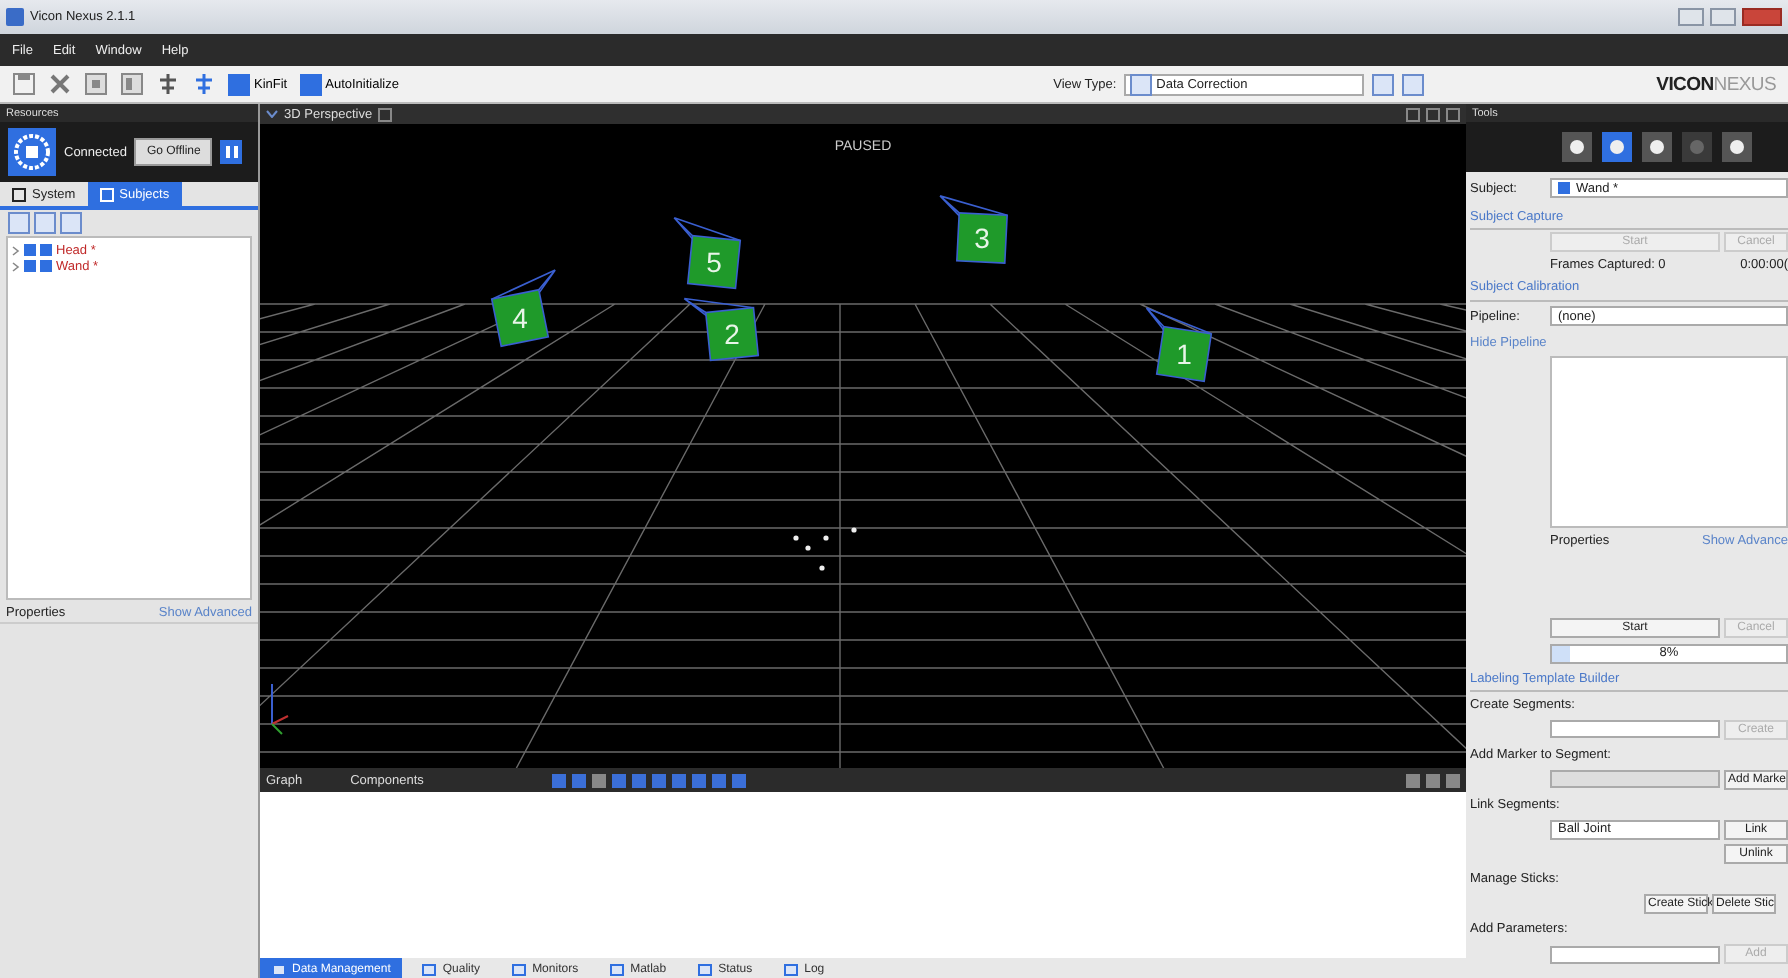 This screenshot has width=1788, height=978. Describe the element at coordinates (1635, 779) in the screenshot. I see `marker-input-field` at that location.